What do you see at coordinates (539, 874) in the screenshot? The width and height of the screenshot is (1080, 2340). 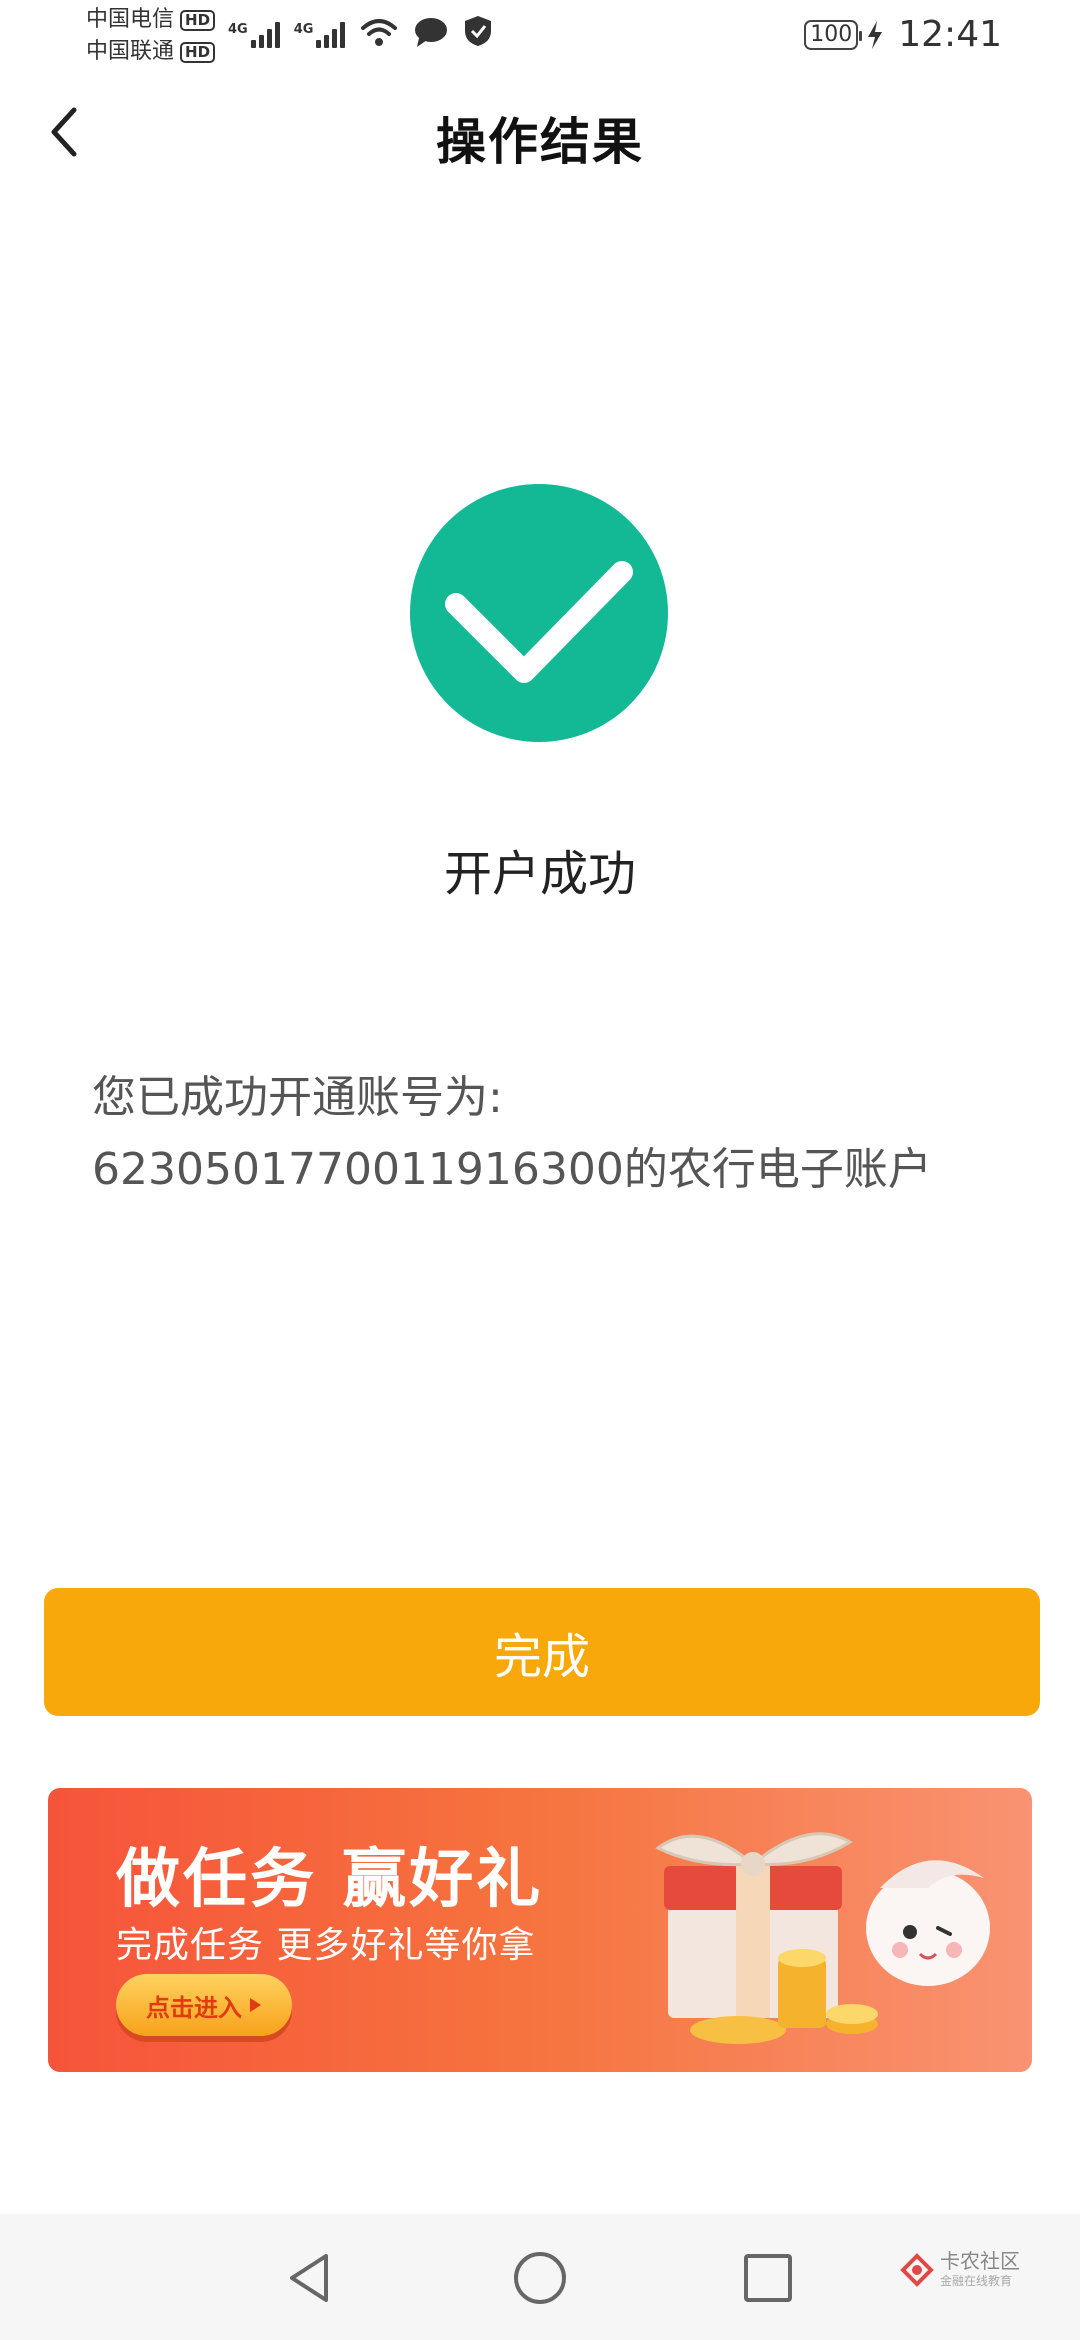 I see `result-status: 开户成功` at bounding box center [539, 874].